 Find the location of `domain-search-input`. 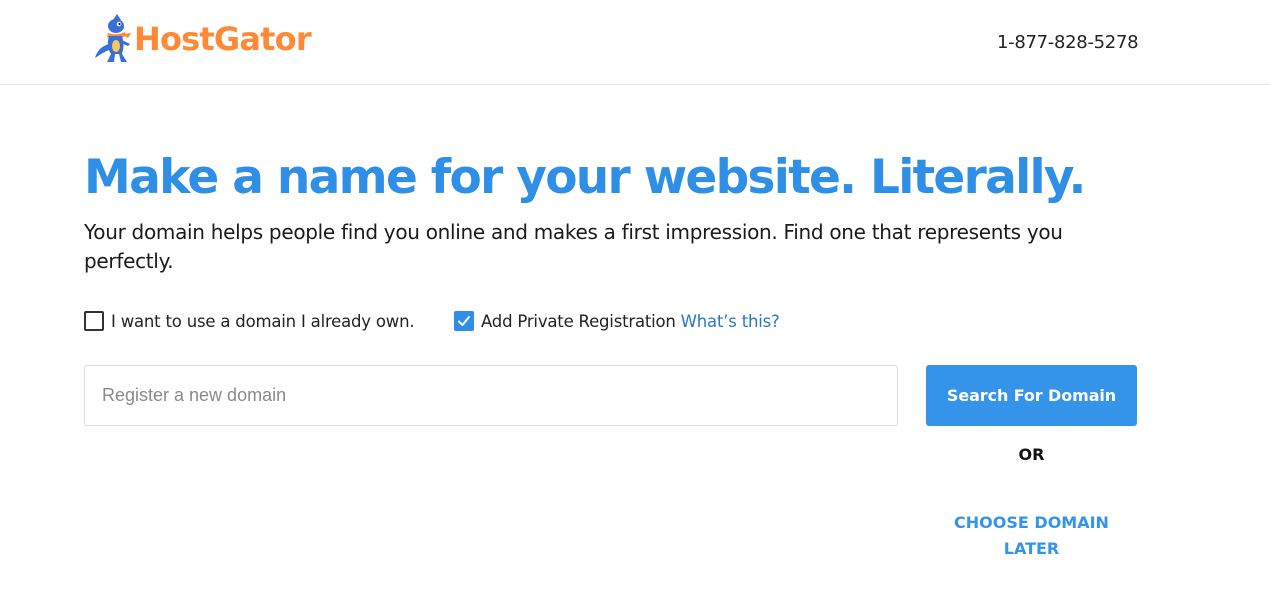

domain-search-input is located at coordinates (491, 395).